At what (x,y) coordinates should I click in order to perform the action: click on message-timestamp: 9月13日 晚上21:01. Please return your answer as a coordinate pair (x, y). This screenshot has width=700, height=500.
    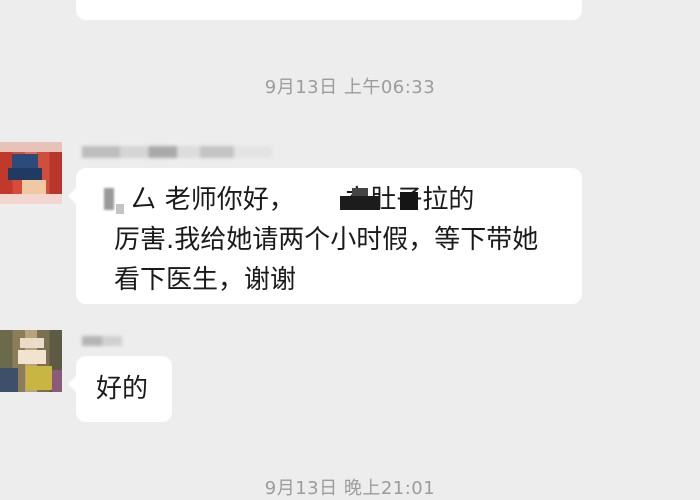
    Looking at the image, I should click on (350, 488).